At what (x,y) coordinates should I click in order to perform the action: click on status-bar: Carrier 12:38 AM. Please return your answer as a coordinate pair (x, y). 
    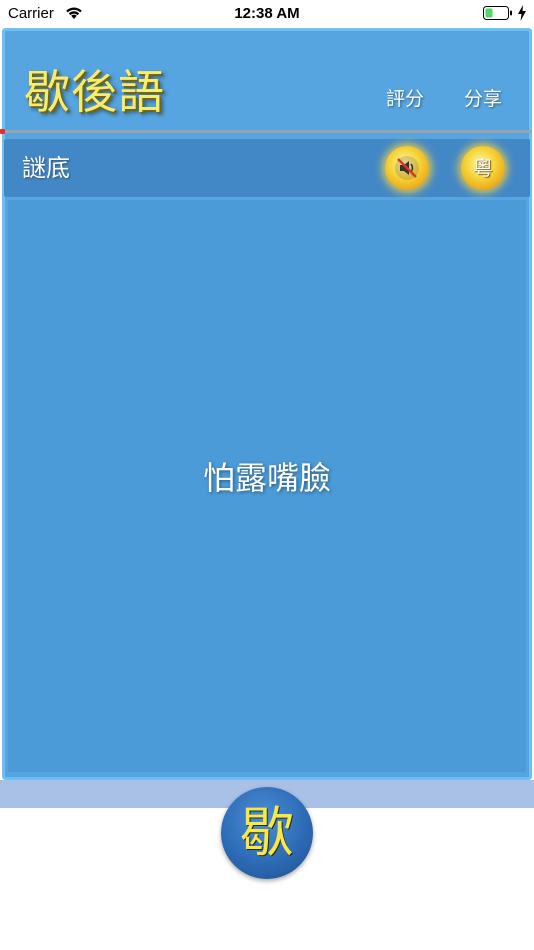
    Looking at the image, I should click on (267, 14).